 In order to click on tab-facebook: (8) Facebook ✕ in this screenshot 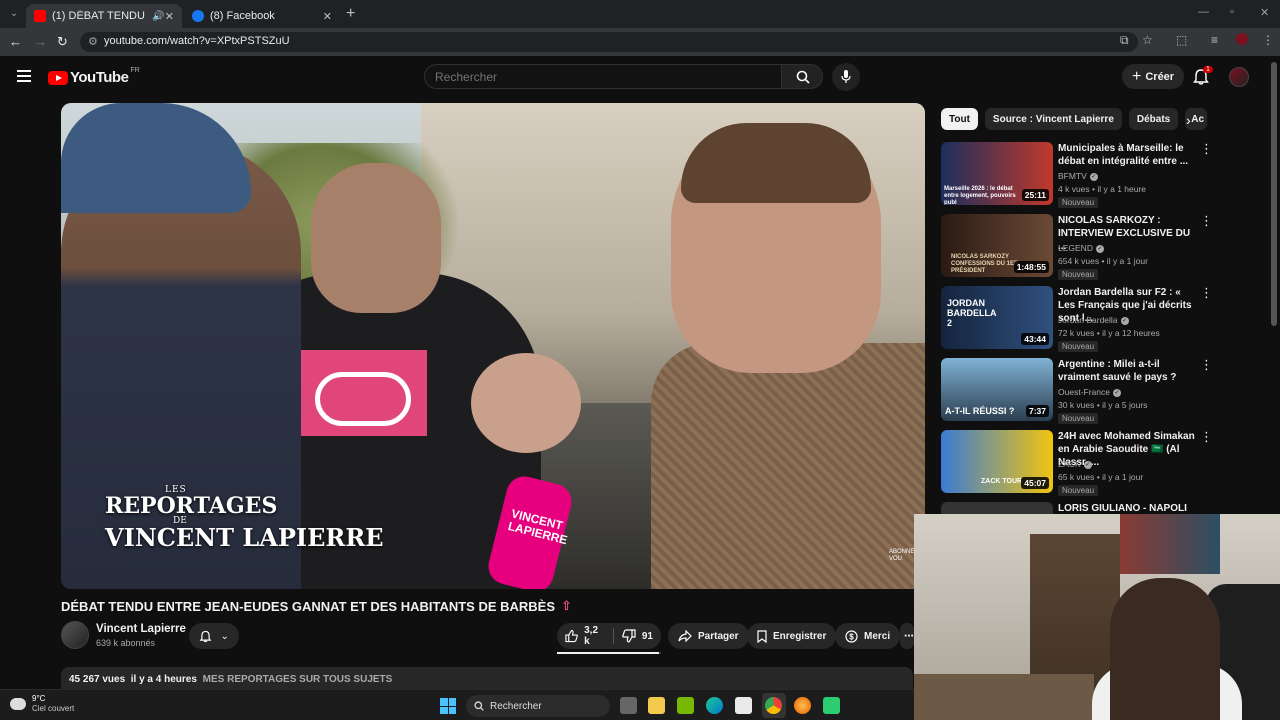, I will do `click(262, 16)`.